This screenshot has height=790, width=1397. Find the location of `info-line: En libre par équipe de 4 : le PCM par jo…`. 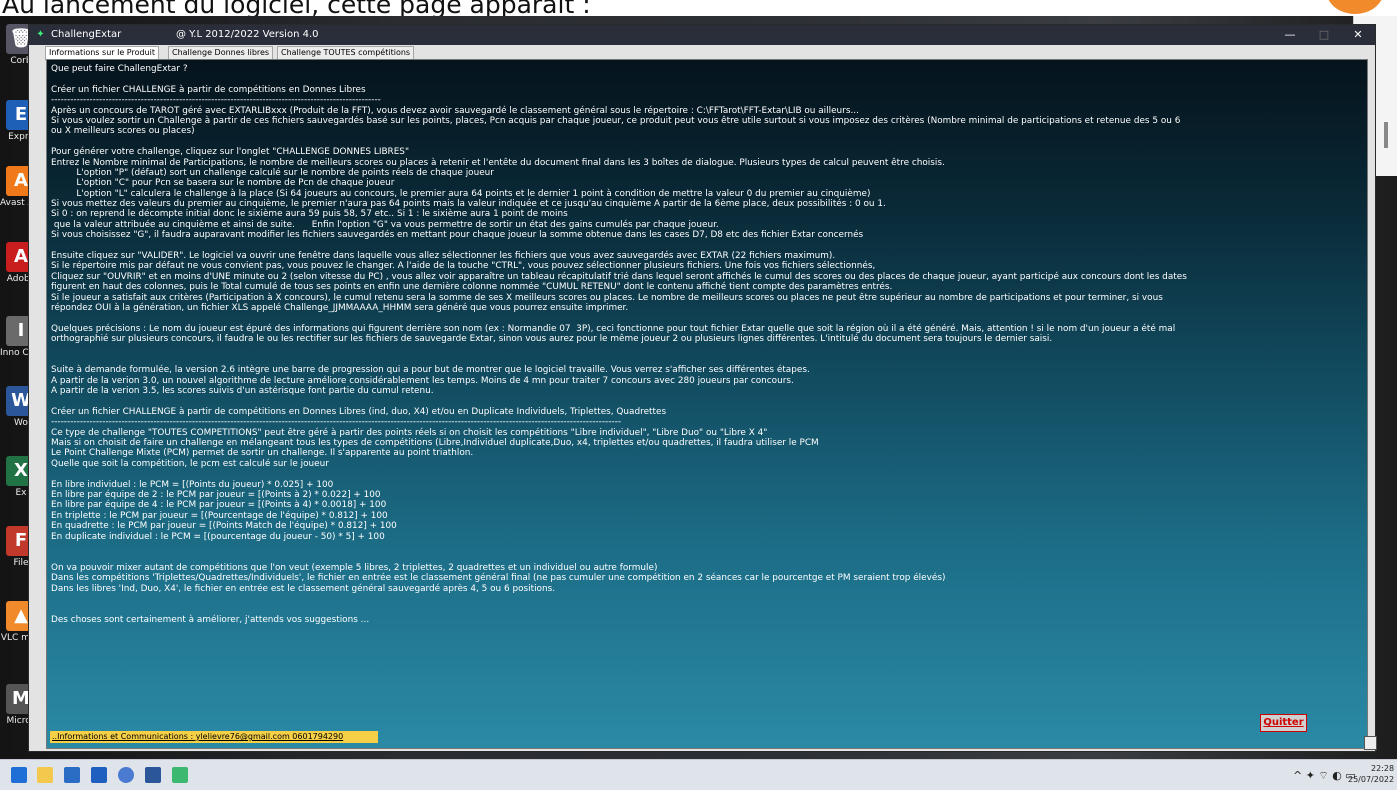

info-line: En libre par équipe de 4 : le PCM par jo… is located at coordinates (219, 505).